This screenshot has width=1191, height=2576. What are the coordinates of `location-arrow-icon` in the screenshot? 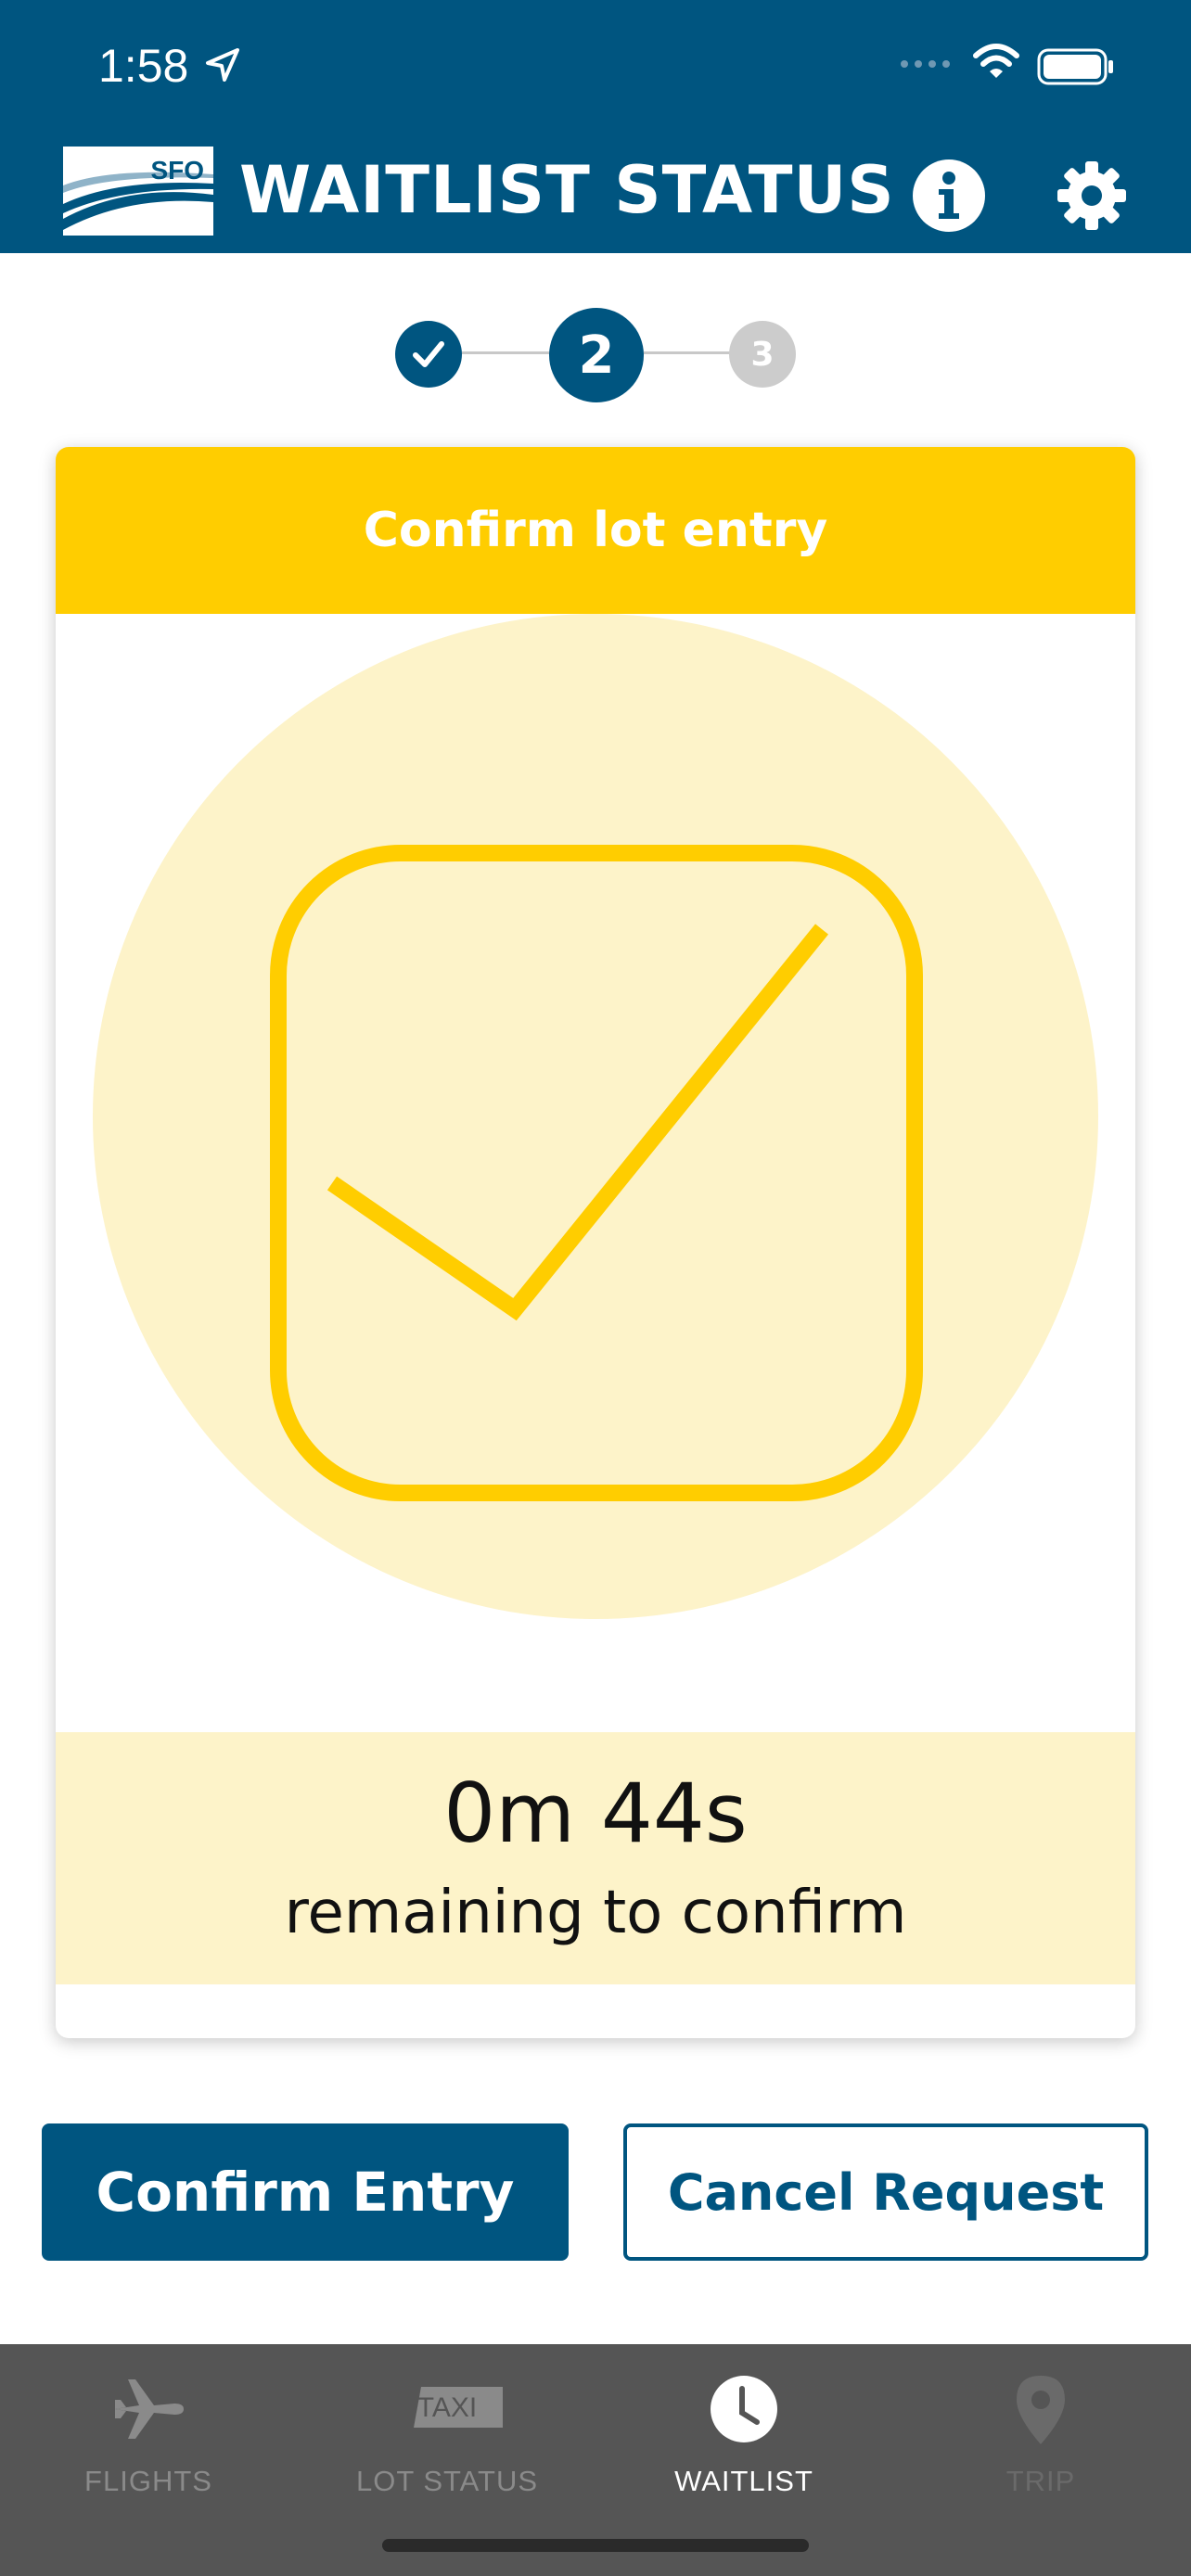 It's located at (222, 65).